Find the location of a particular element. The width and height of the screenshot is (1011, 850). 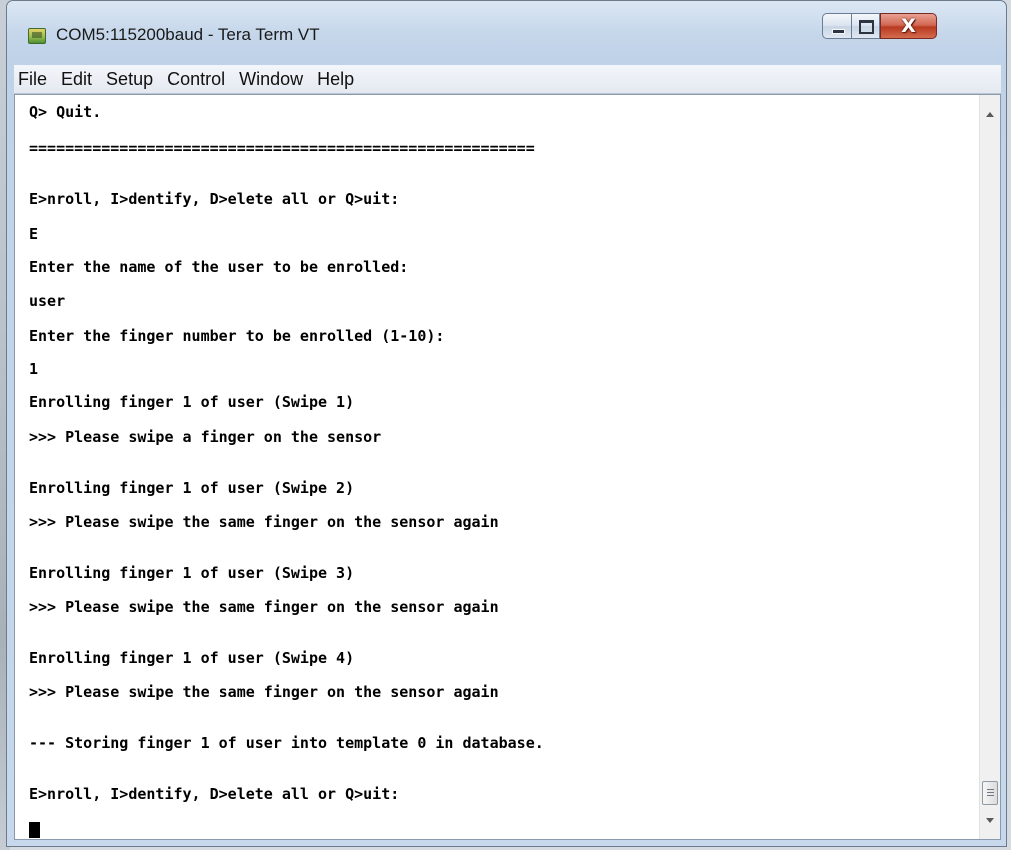

chevron-up-icon is located at coordinates (990, 114).